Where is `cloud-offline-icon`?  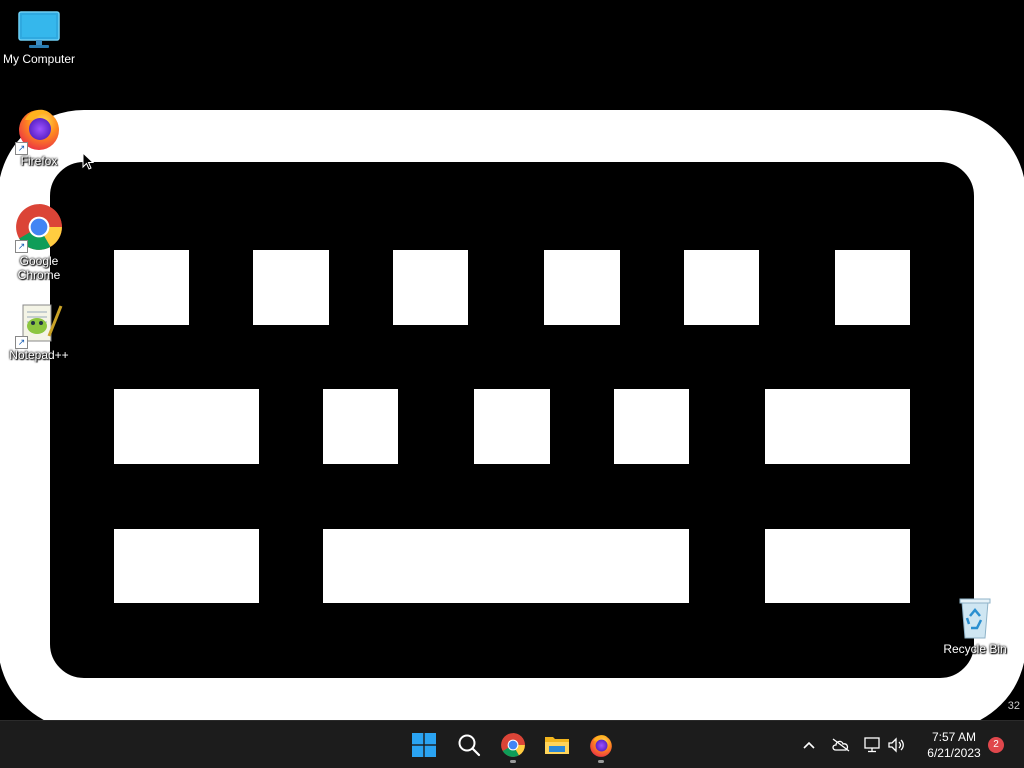 cloud-offline-icon is located at coordinates (841, 745).